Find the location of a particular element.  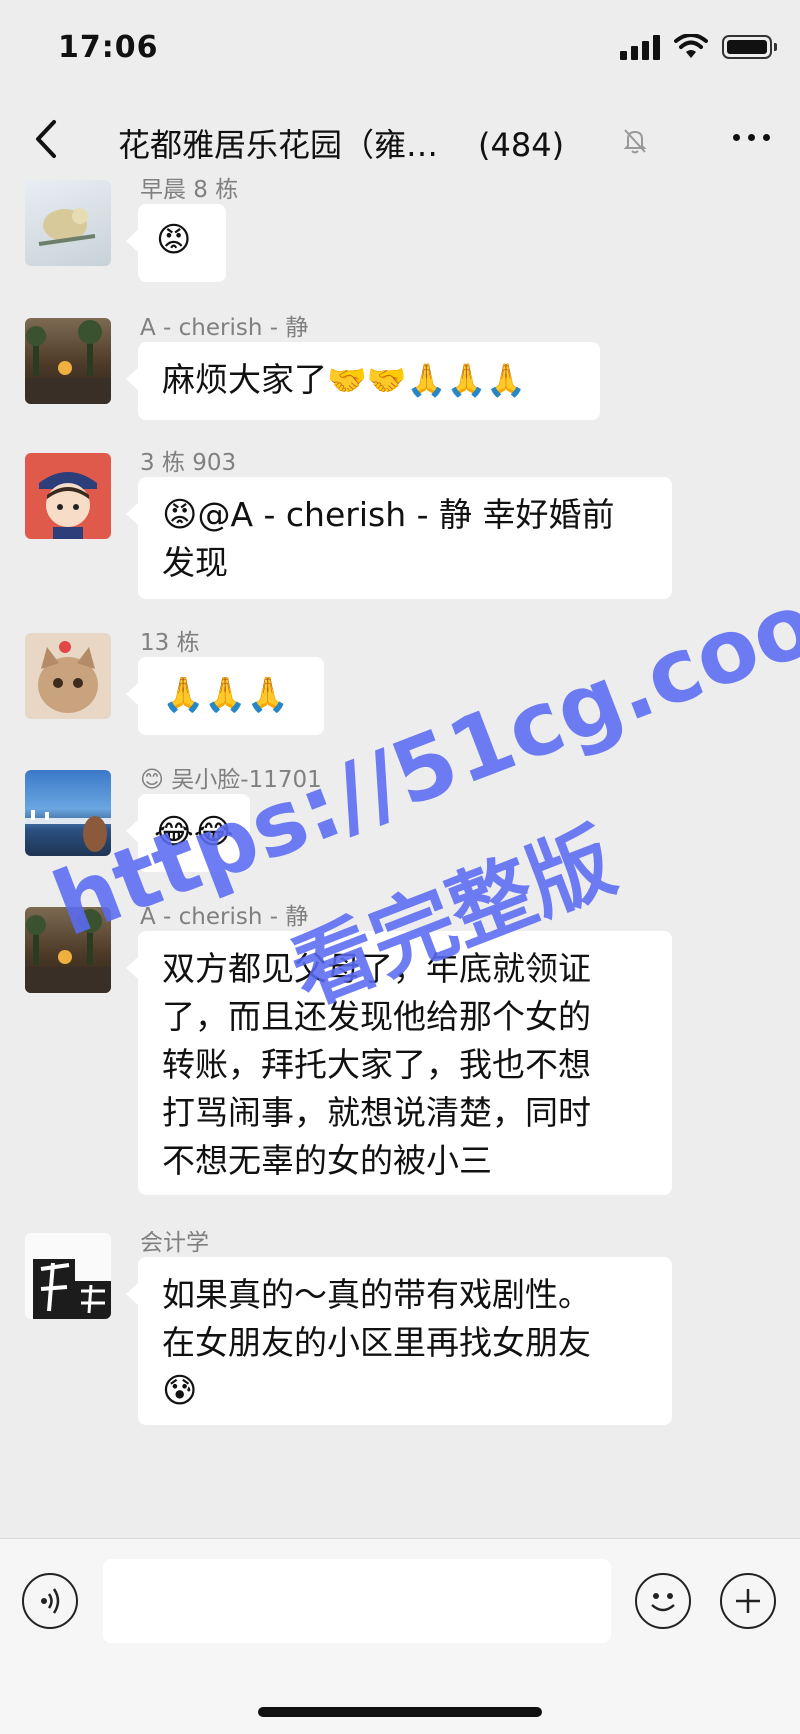

message-text: @A - cherish - 静 幸好婚前 is located at coordinates (406, 514).